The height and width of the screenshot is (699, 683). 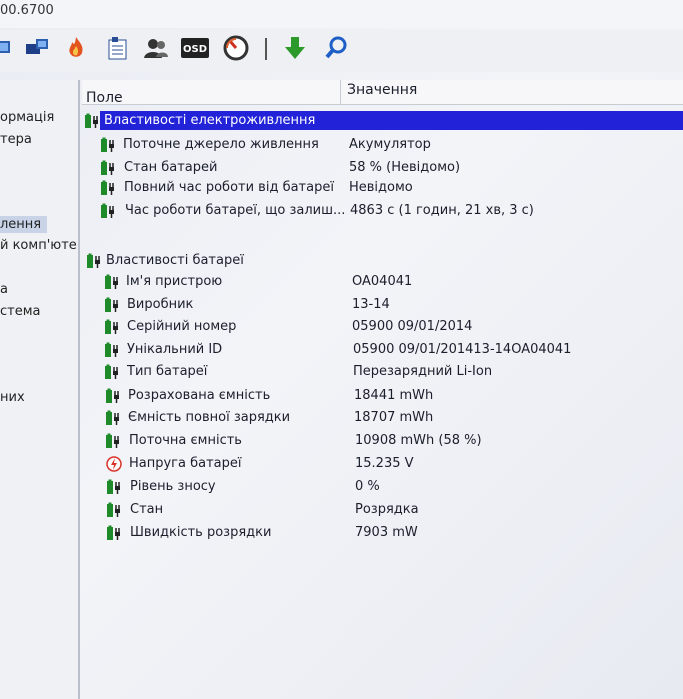 What do you see at coordinates (442, 210) in the screenshot?
I see `table-row-value: 4863 с (1 годин, 21 хв, 3 с)` at bounding box center [442, 210].